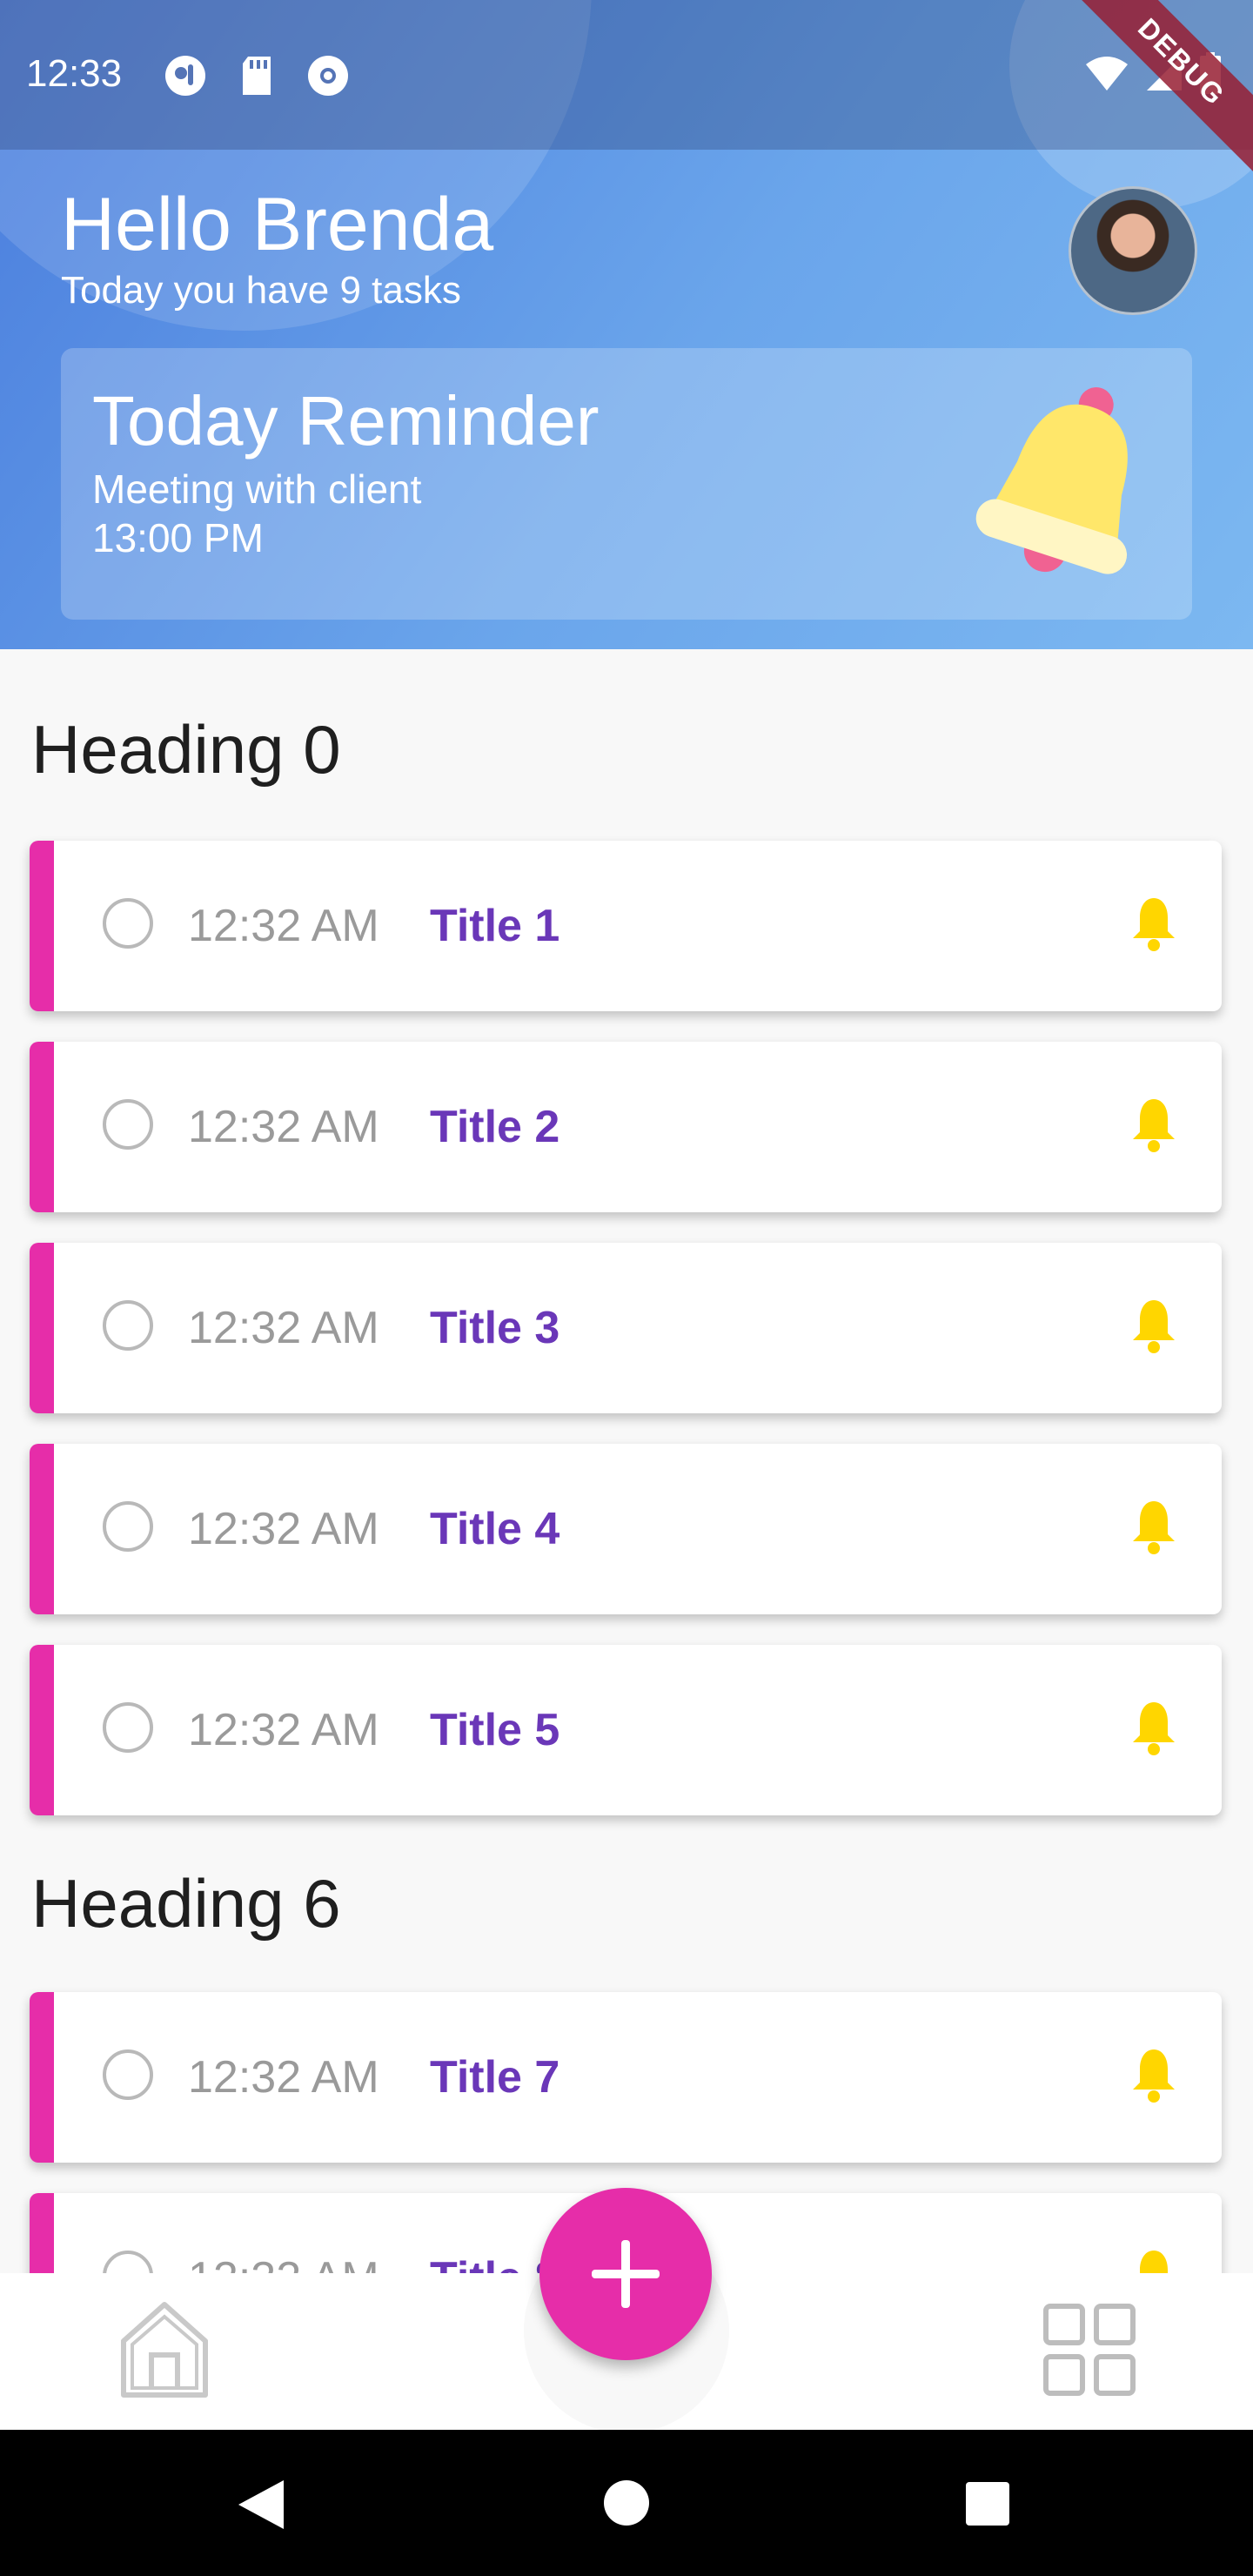 The image size is (1253, 2576). I want to click on task-card: 12:32 AM Title 4, so click(626, 1529).